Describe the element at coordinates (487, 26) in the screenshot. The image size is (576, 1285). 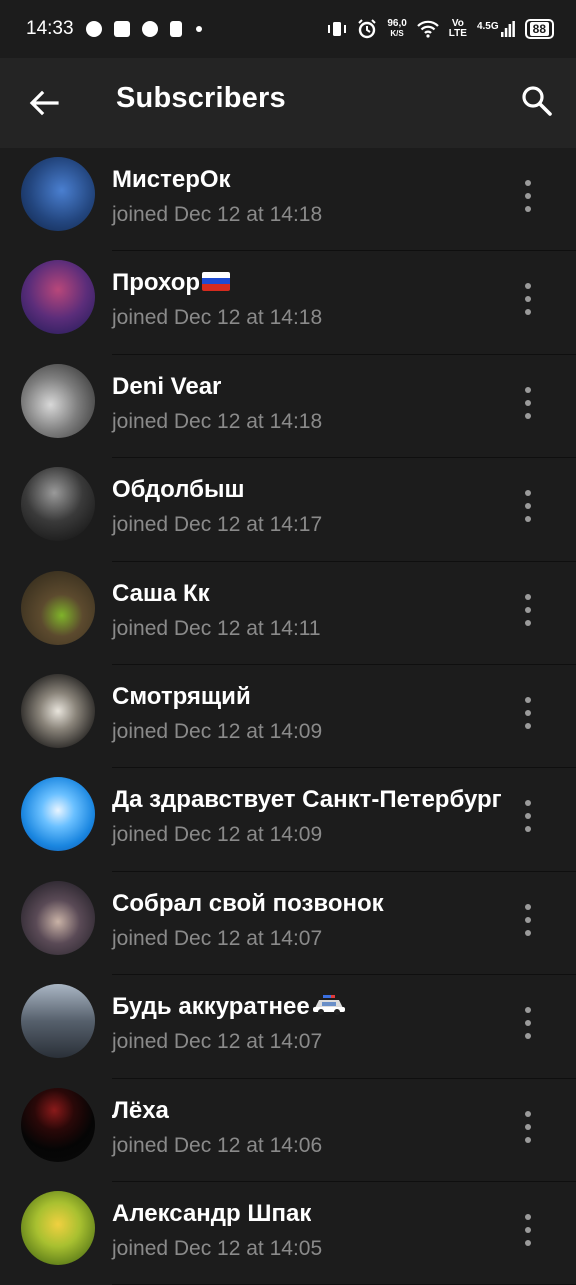
I see `network-type: 4.5G` at that location.